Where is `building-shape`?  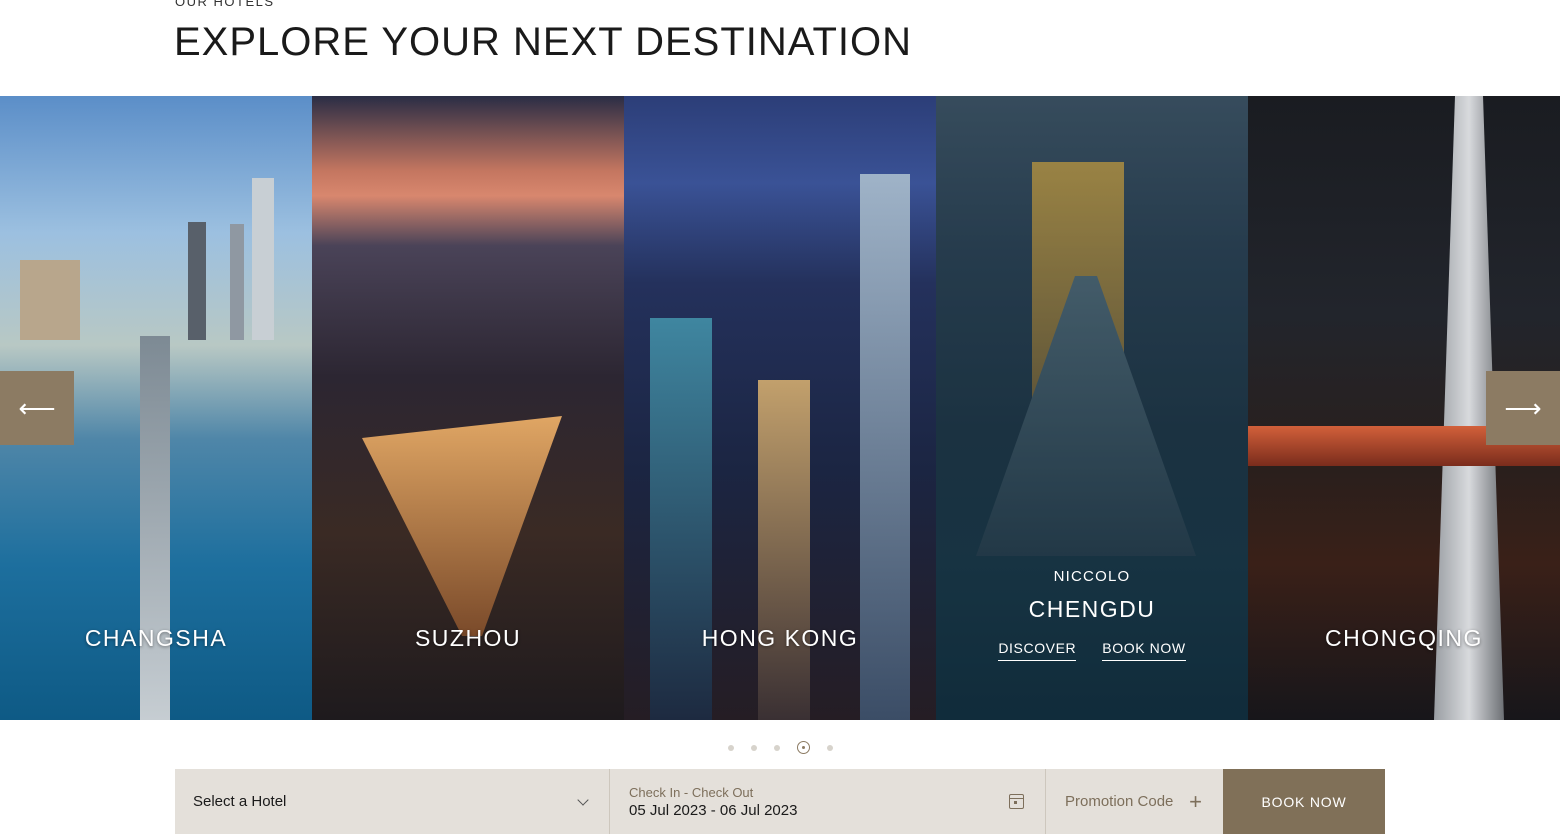
building-shape is located at coordinates (462, 526).